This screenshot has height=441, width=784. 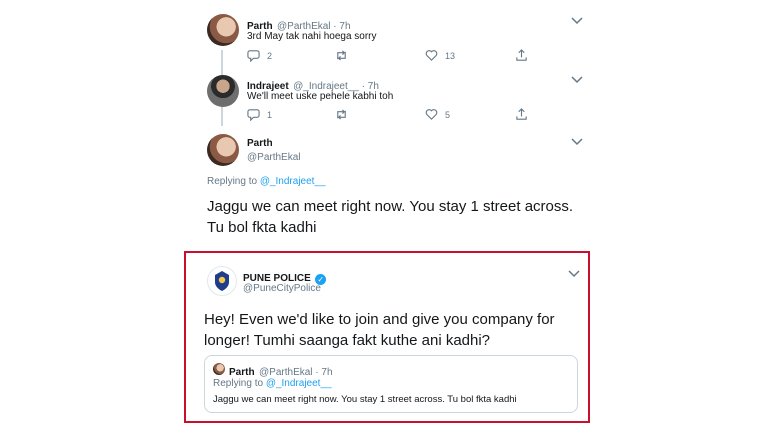 I want to click on like-button: 5, so click(x=437, y=114).